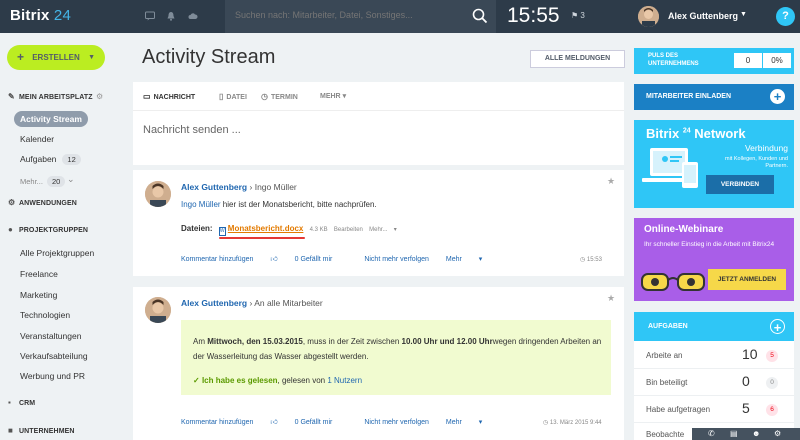 This screenshot has width=800, height=440. I want to click on top-header: Bitrix 24 15:55 ⚑ 3 Alex Guttenberg ▼ ?, so click(400, 16).